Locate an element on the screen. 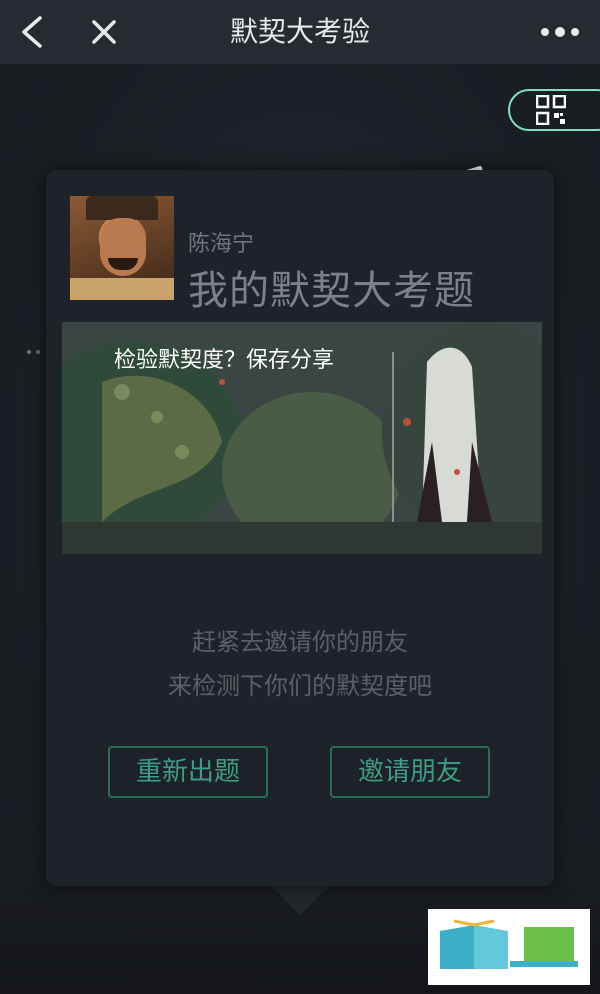 Image resolution: width=600 pixels, height=994 pixels. close-button is located at coordinates (104, 32).